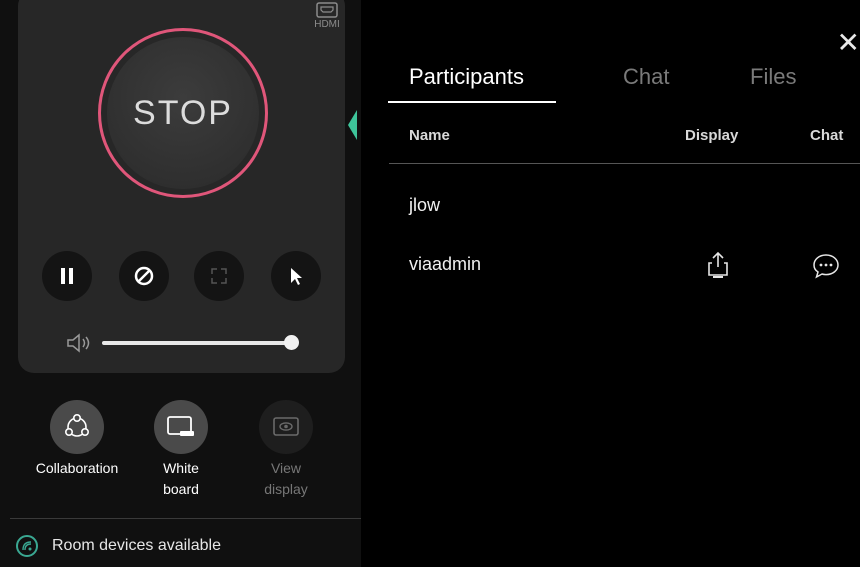 The height and width of the screenshot is (567, 860). I want to click on block-button, so click(144, 276).